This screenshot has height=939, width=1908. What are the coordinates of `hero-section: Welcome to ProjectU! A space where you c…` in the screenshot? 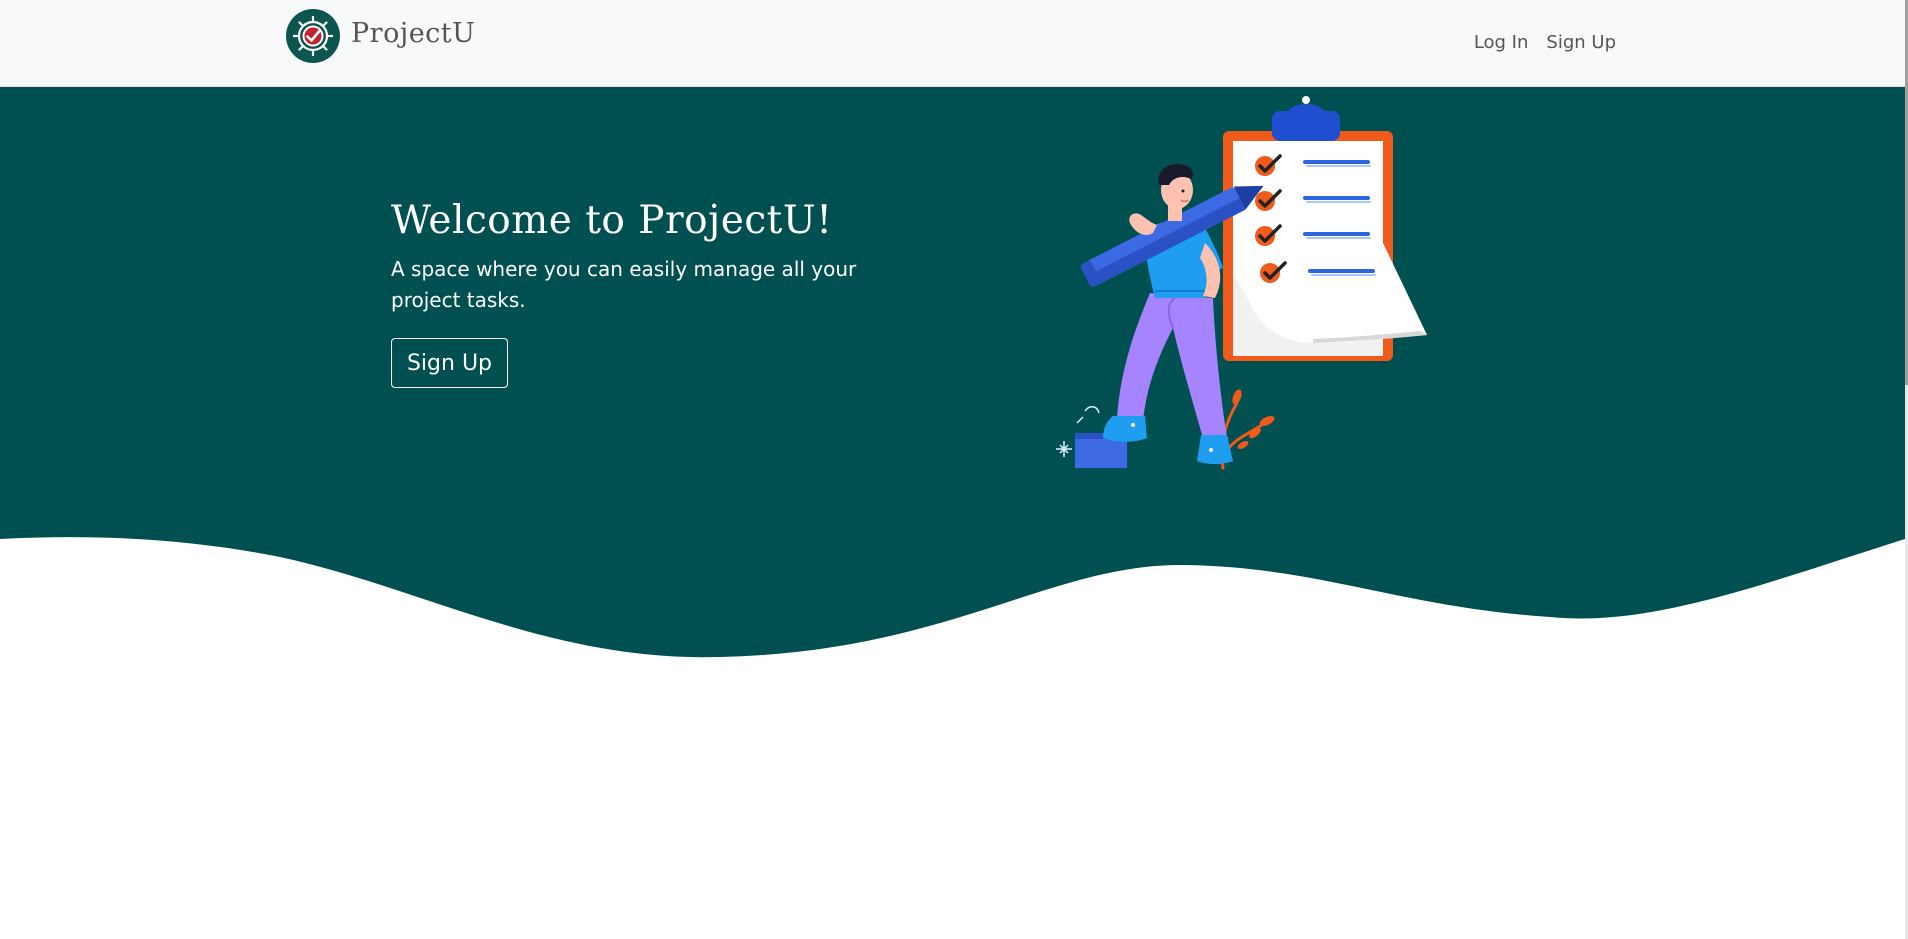 It's located at (671, 292).